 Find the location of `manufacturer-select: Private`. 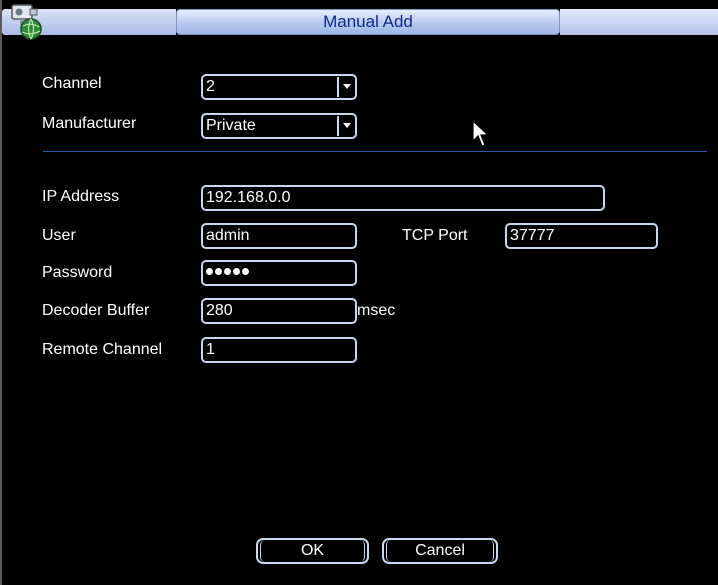

manufacturer-select: Private is located at coordinates (279, 126).